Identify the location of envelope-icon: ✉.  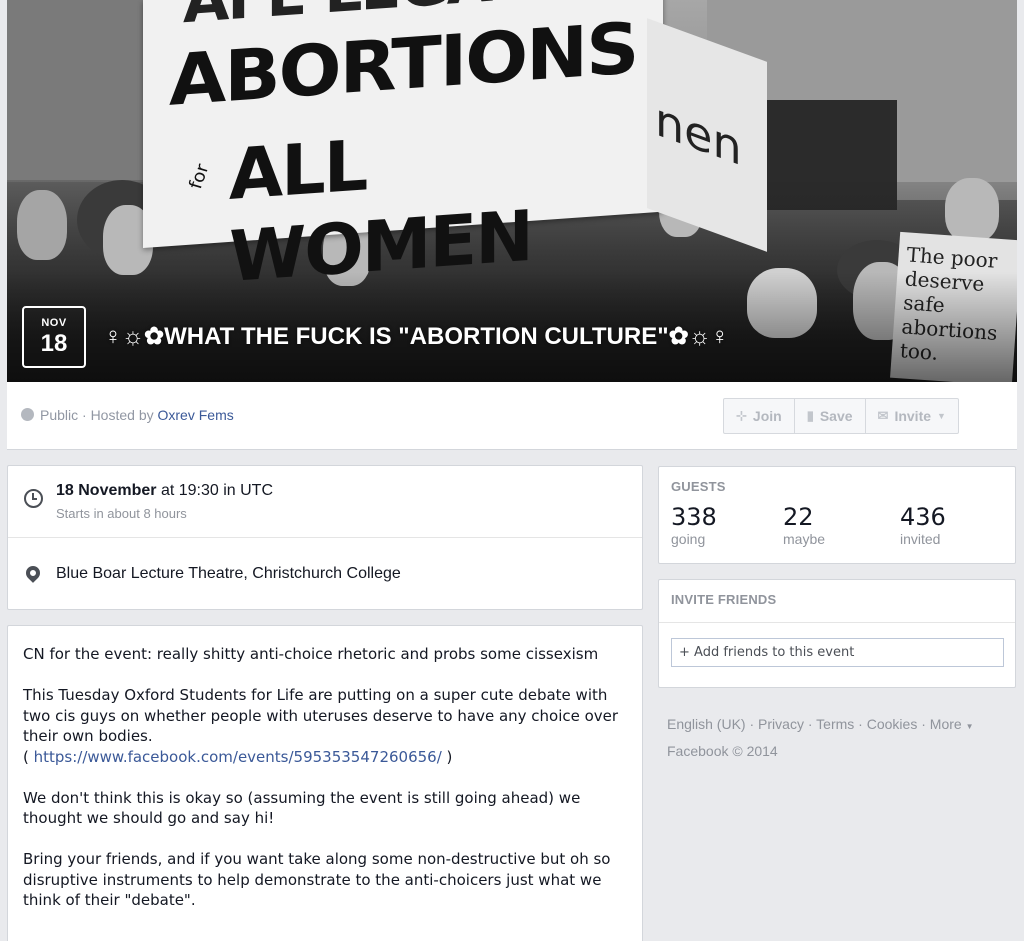
(883, 415).